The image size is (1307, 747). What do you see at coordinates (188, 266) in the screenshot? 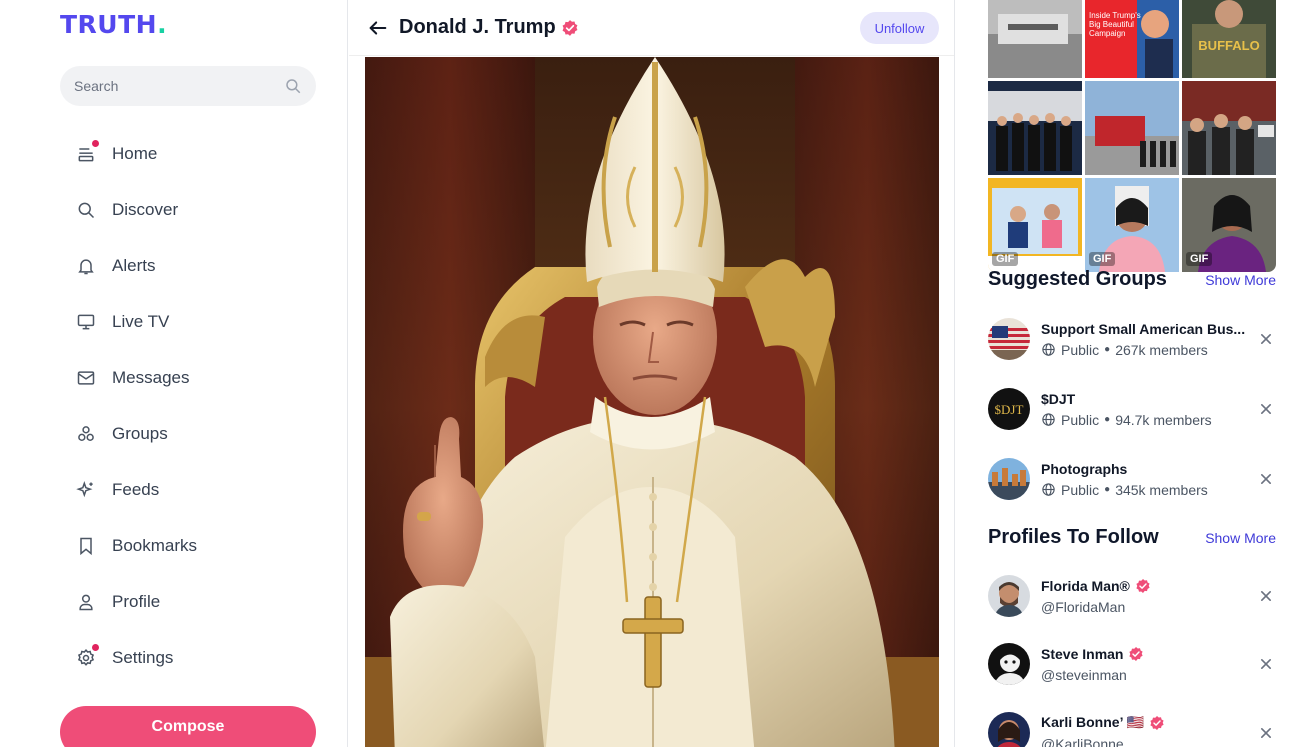
I see `nav-item-alerts: Alerts` at bounding box center [188, 266].